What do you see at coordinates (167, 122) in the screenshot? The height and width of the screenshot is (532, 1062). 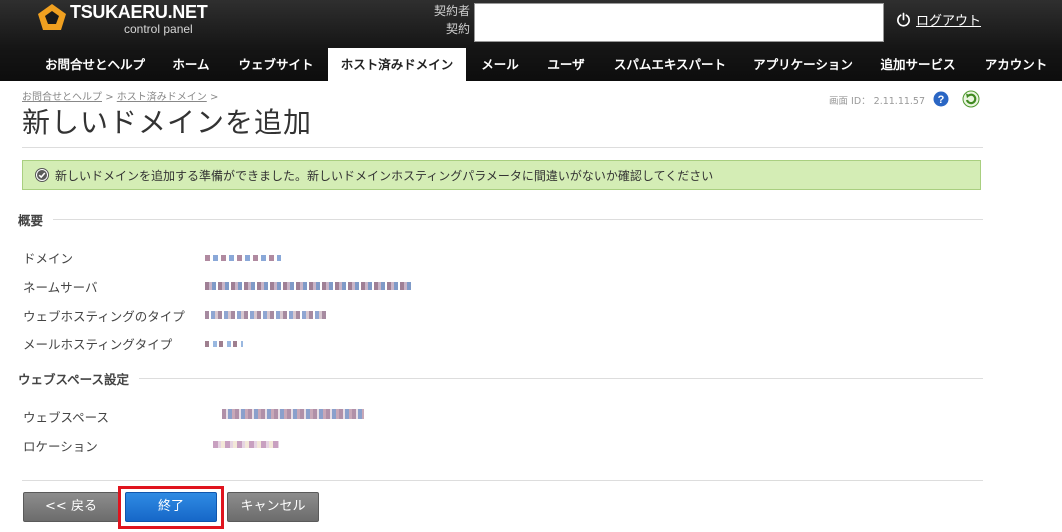 I see `page-title: 新しいドメインを追加` at bounding box center [167, 122].